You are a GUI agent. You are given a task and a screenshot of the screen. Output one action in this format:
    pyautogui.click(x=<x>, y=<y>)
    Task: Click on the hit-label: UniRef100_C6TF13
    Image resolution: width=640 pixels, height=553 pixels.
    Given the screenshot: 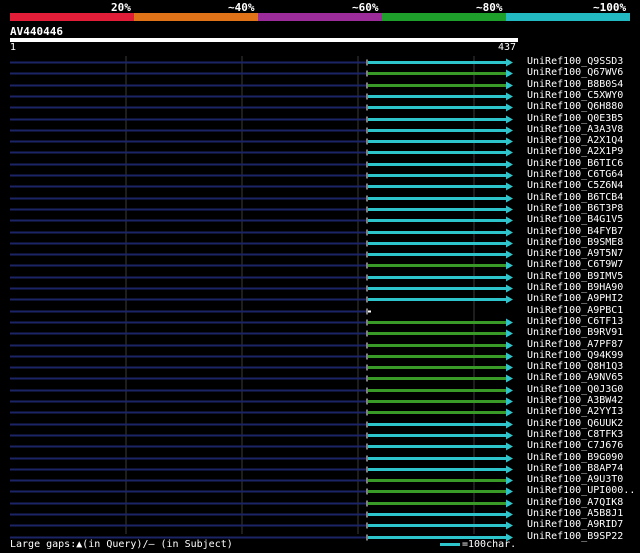 What is the action you would take?
    pyautogui.click(x=575, y=321)
    